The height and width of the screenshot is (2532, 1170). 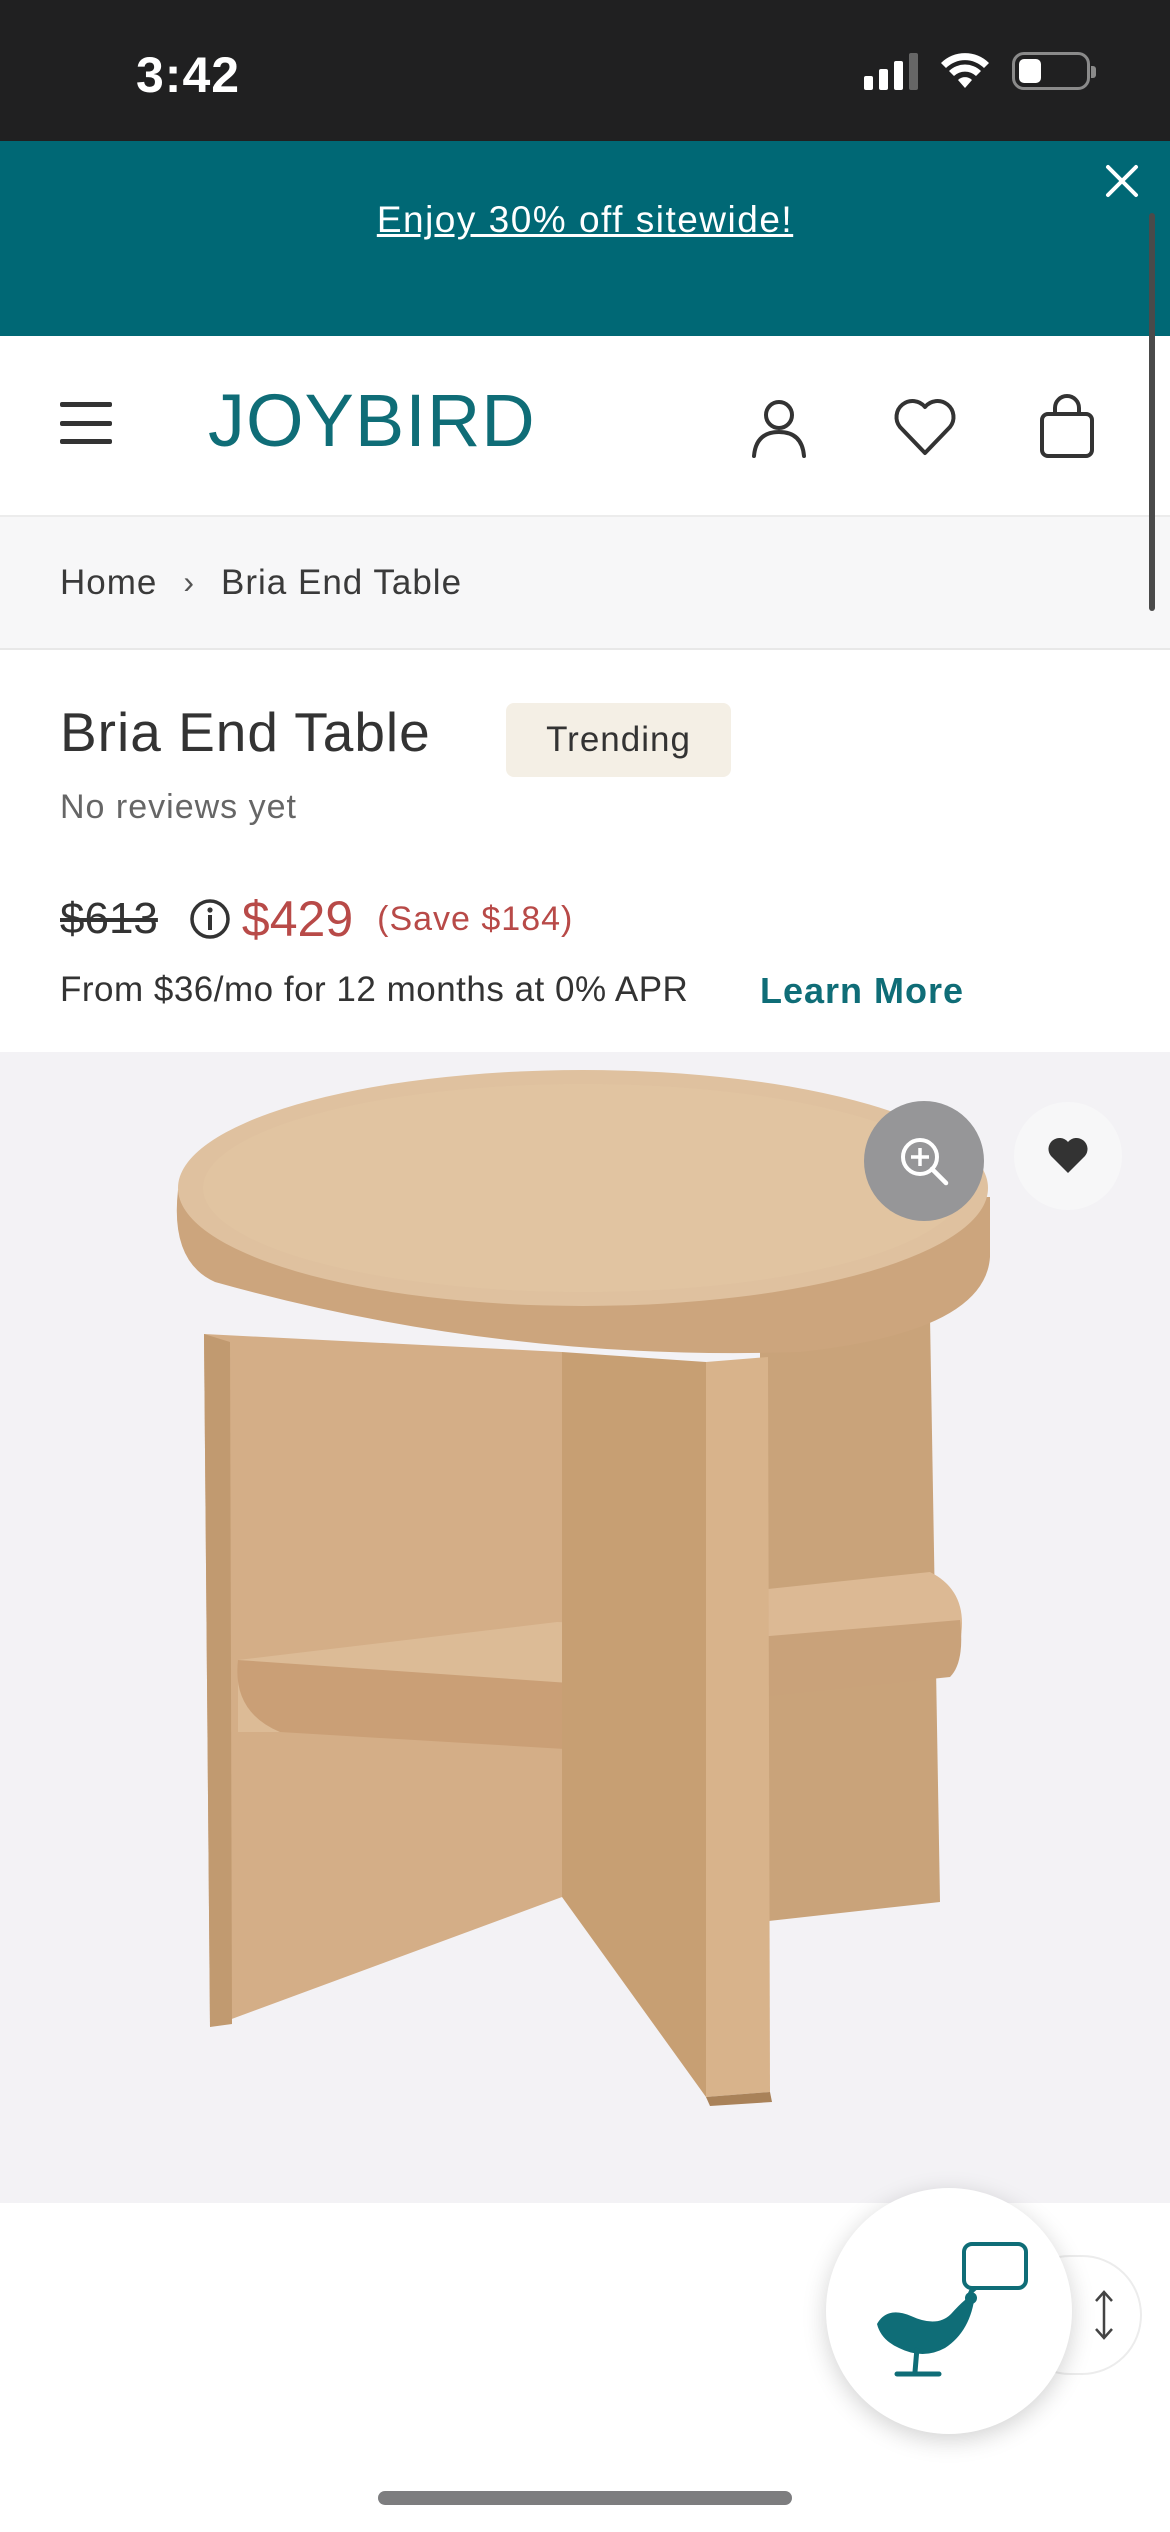 I want to click on bird-chat-icon, so click(x=952, y=2309).